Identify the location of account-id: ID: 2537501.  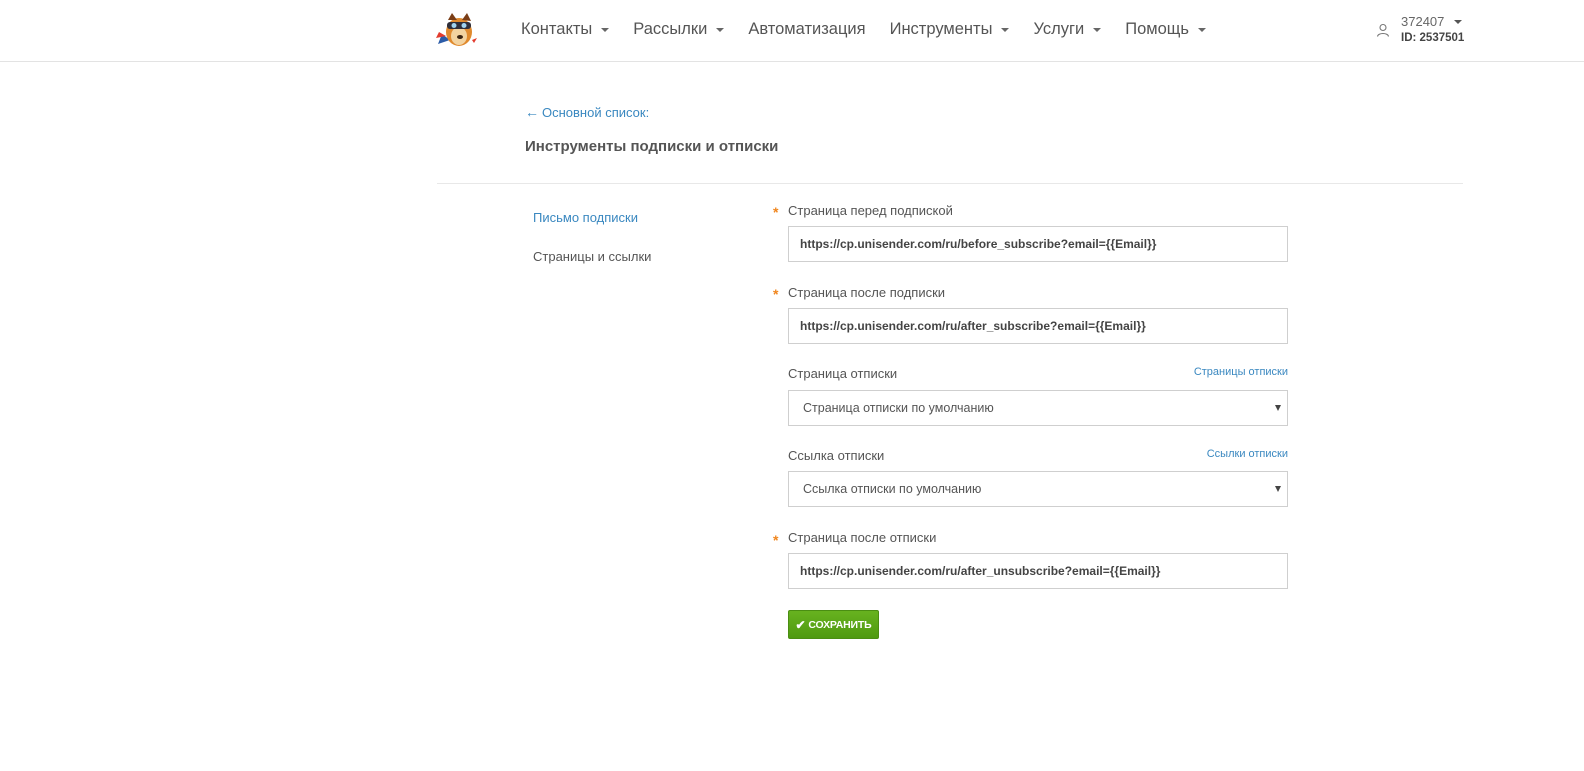
(1433, 38).